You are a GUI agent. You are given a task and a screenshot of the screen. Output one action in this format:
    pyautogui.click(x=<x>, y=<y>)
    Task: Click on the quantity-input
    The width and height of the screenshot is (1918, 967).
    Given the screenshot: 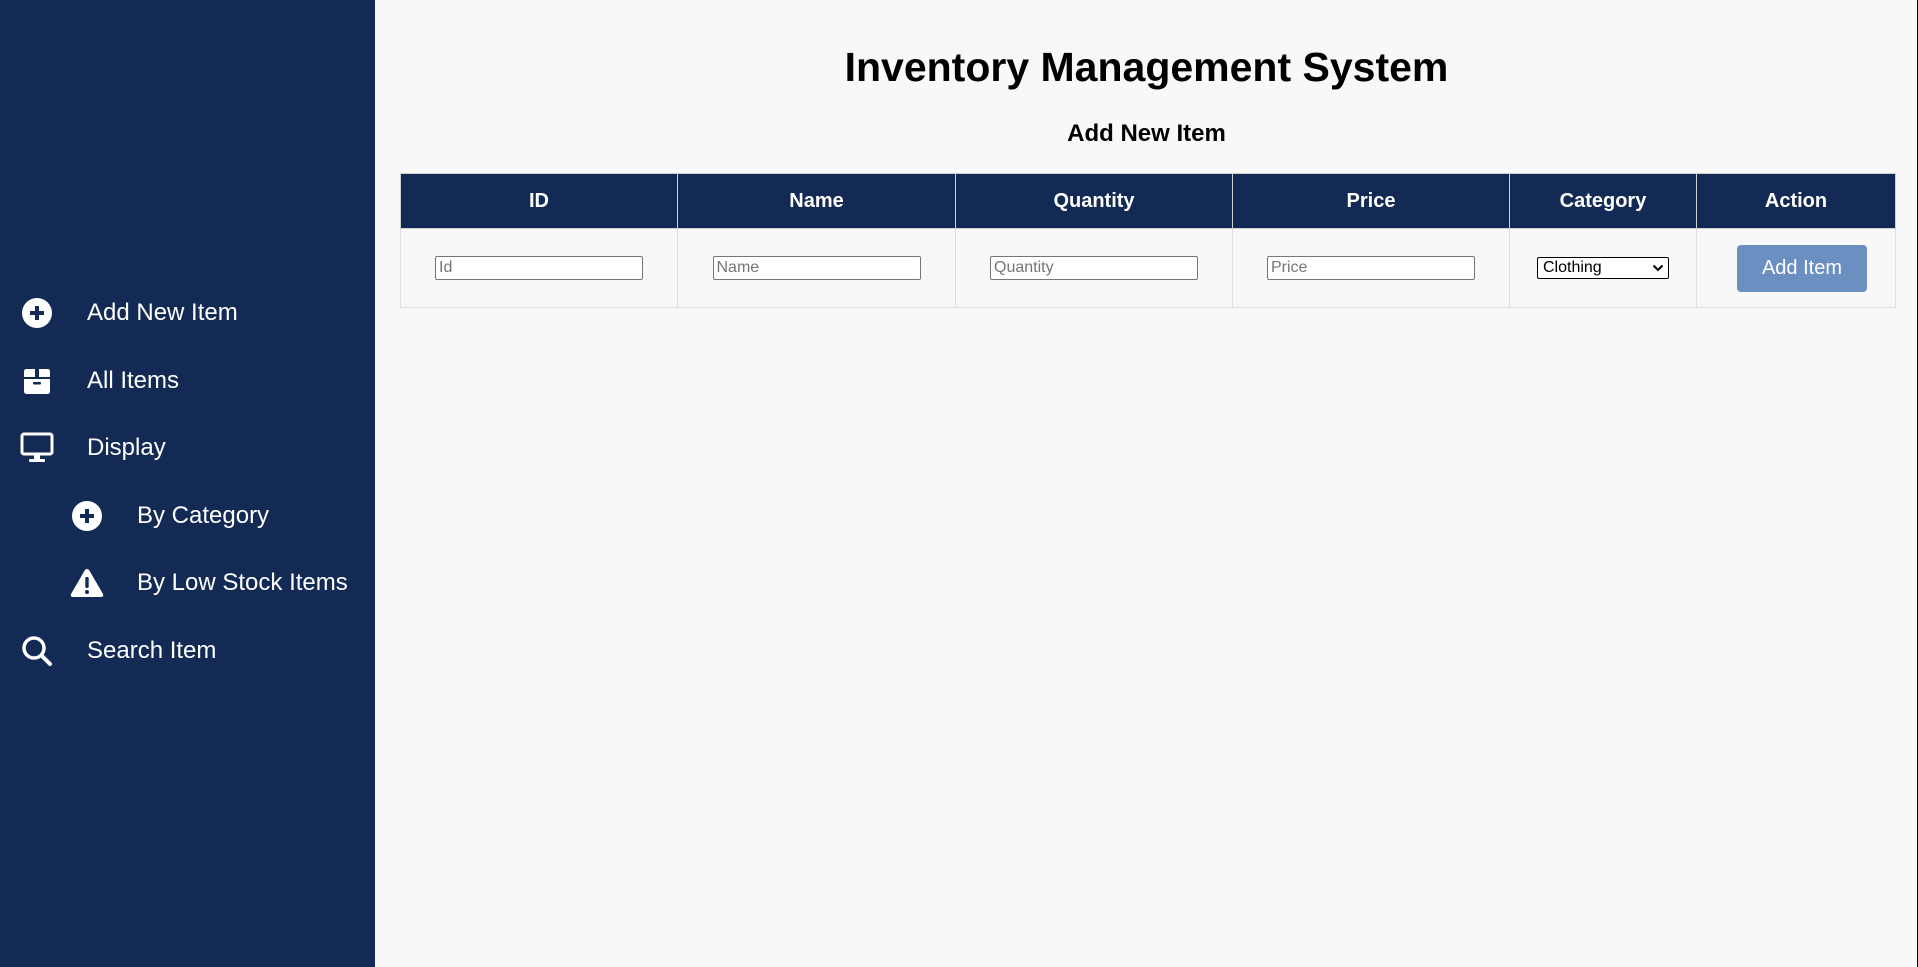 What is the action you would take?
    pyautogui.click(x=1094, y=268)
    